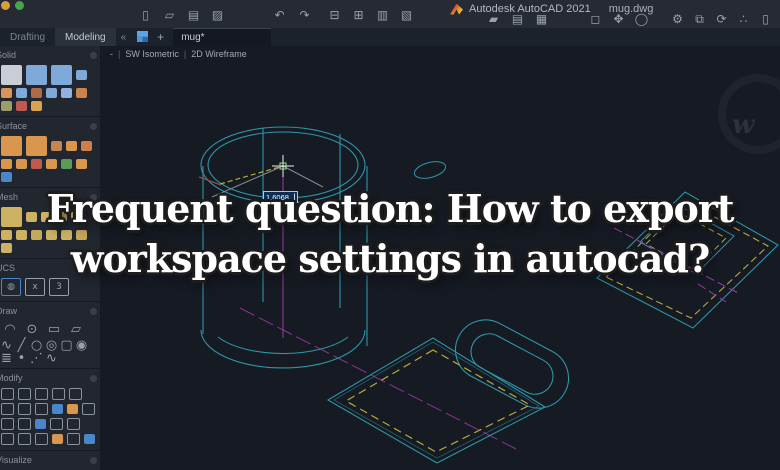 The width and height of the screenshot is (780, 470). What do you see at coordinates (86, 146) in the screenshot?
I see `tool-offset-surface-icon` at bounding box center [86, 146].